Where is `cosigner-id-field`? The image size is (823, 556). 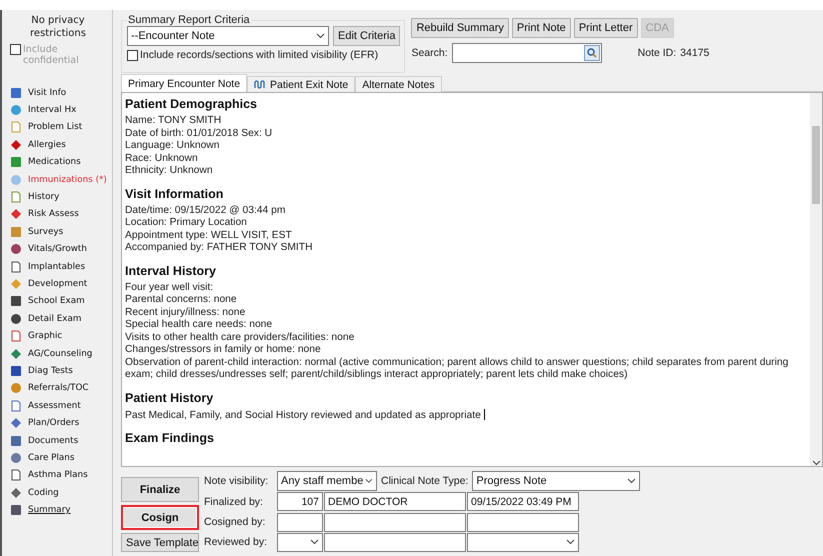
cosigner-id-field is located at coordinates (300, 522).